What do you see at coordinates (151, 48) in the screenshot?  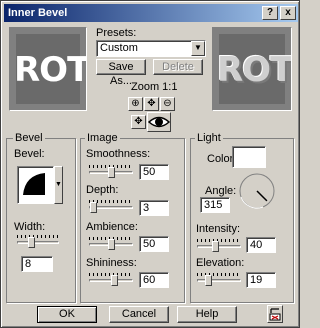 I see `presets-select: Custom ▼` at bounding box center [151, 48].